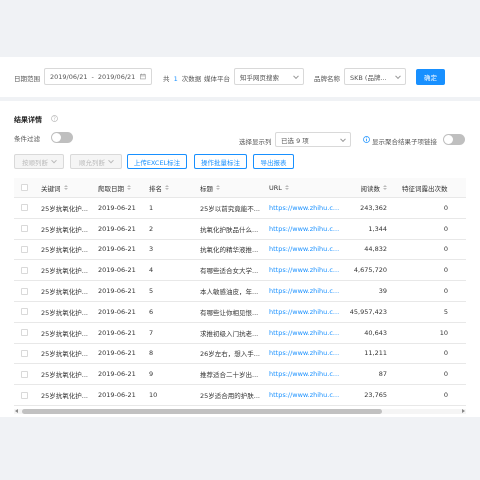 The height and width of the screenshot is (480, 480). I want to click on col-crawl-date: 爬取日期, so click(114, 187).